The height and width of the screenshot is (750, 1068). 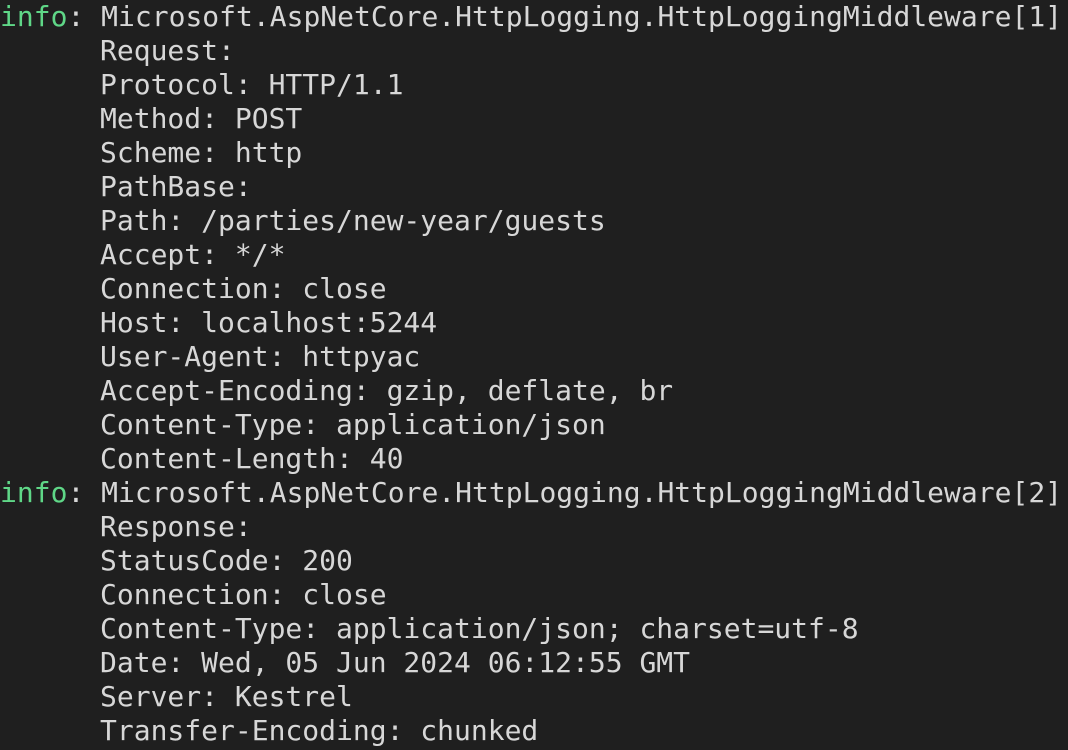 What do you see at coordinates (395, 662) in the screenshot?
I see `date-line: Date: Wed, 05 Jun 2024 06:12:55 GMT` at bounding box center [395, 662].